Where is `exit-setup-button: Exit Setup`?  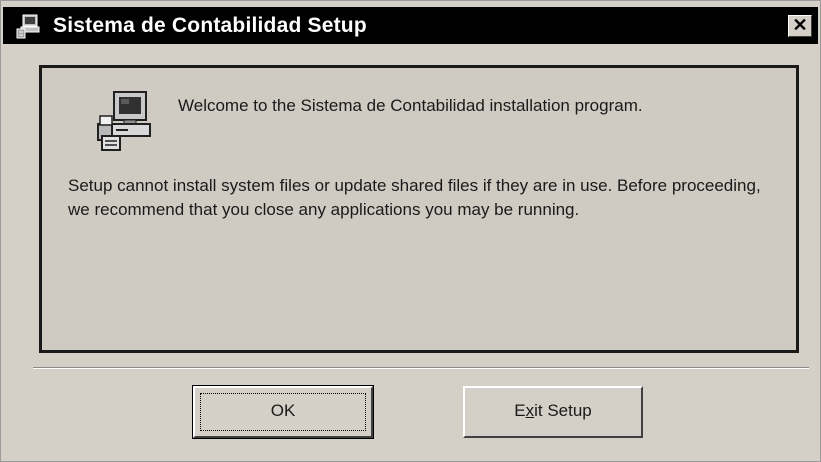 exit-setup-button: Exit Setup is located at coordinates (553, 412).